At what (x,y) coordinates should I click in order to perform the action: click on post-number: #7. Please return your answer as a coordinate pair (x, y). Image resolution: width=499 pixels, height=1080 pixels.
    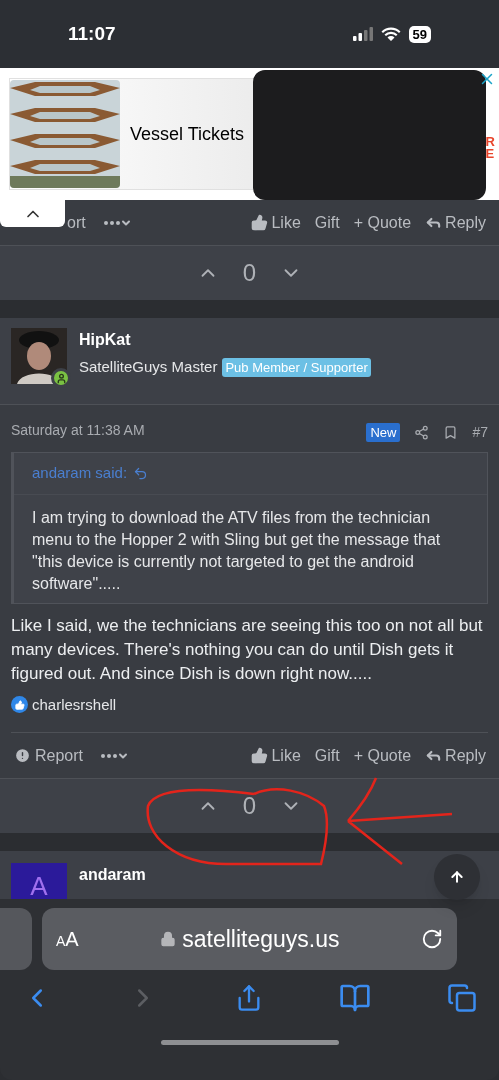
    Looking at the image, I should click on (480, 432).